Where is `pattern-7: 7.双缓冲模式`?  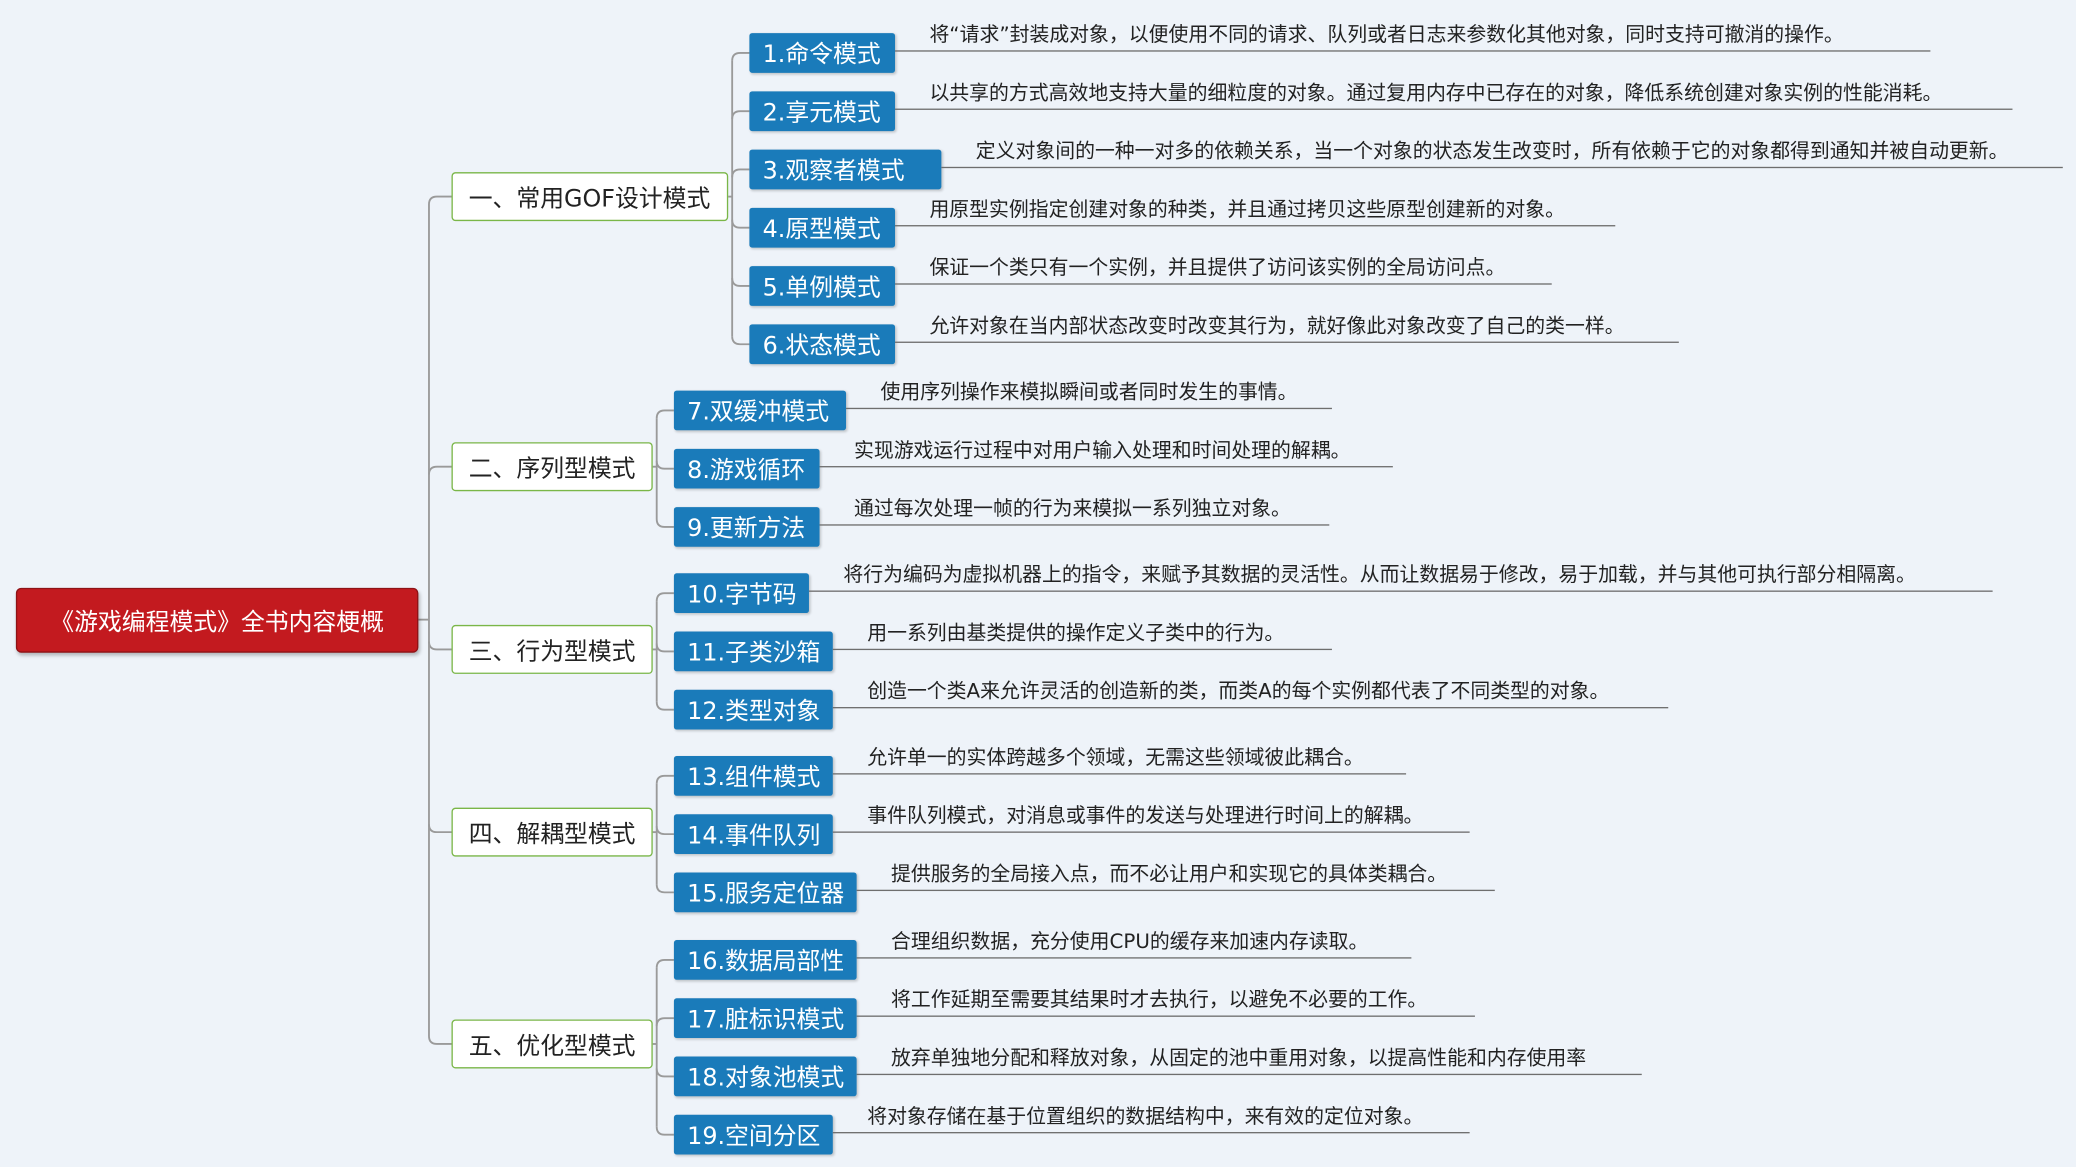
pattern-7: 7.双缓冲模式 is located at coordinates (760, 410).